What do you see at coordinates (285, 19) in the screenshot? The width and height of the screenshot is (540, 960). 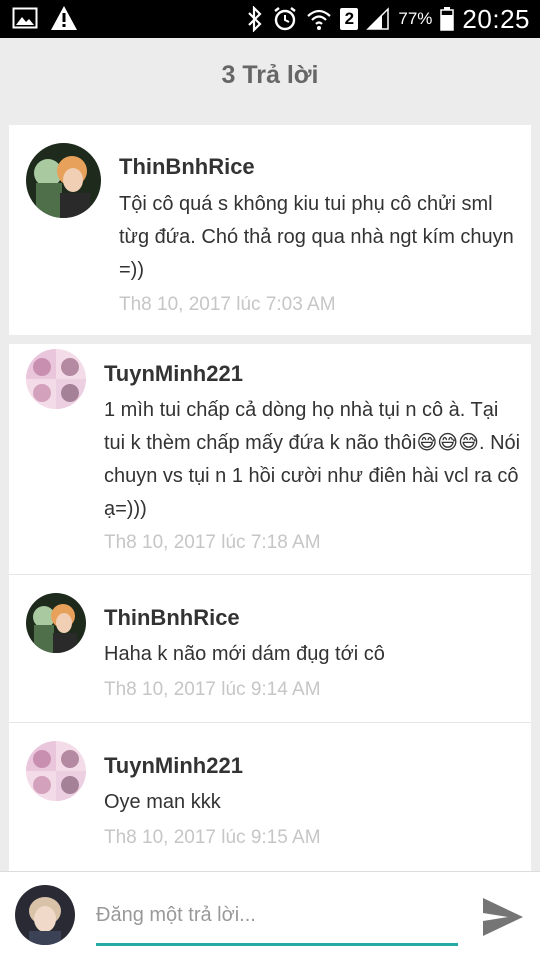 I see `alarm-icon` at bounding box center [285, 19].